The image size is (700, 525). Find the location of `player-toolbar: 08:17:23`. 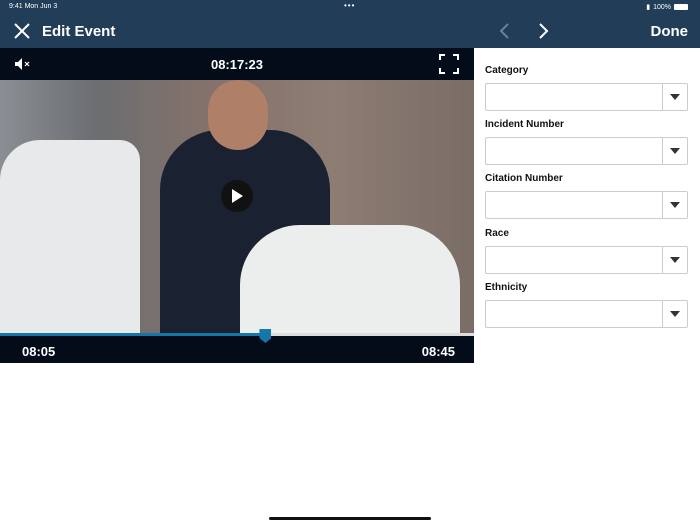

player-toolbar: 08:17:23 is located at coordinates (237, 64).